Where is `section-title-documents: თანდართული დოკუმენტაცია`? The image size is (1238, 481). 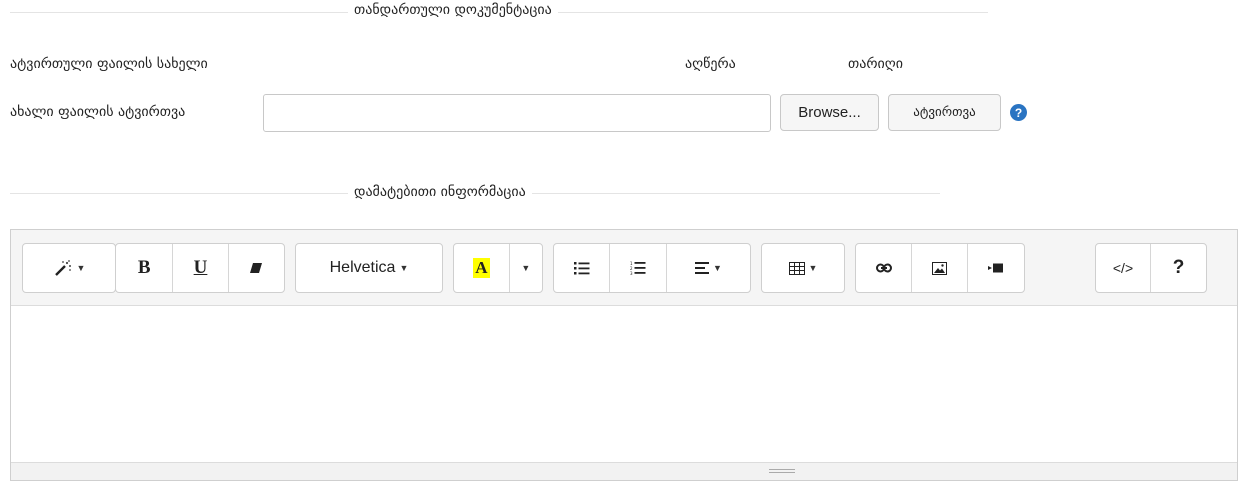
section-title-documents: თანდართული დოკუმენტაცია is located at coordinates (453, 10).